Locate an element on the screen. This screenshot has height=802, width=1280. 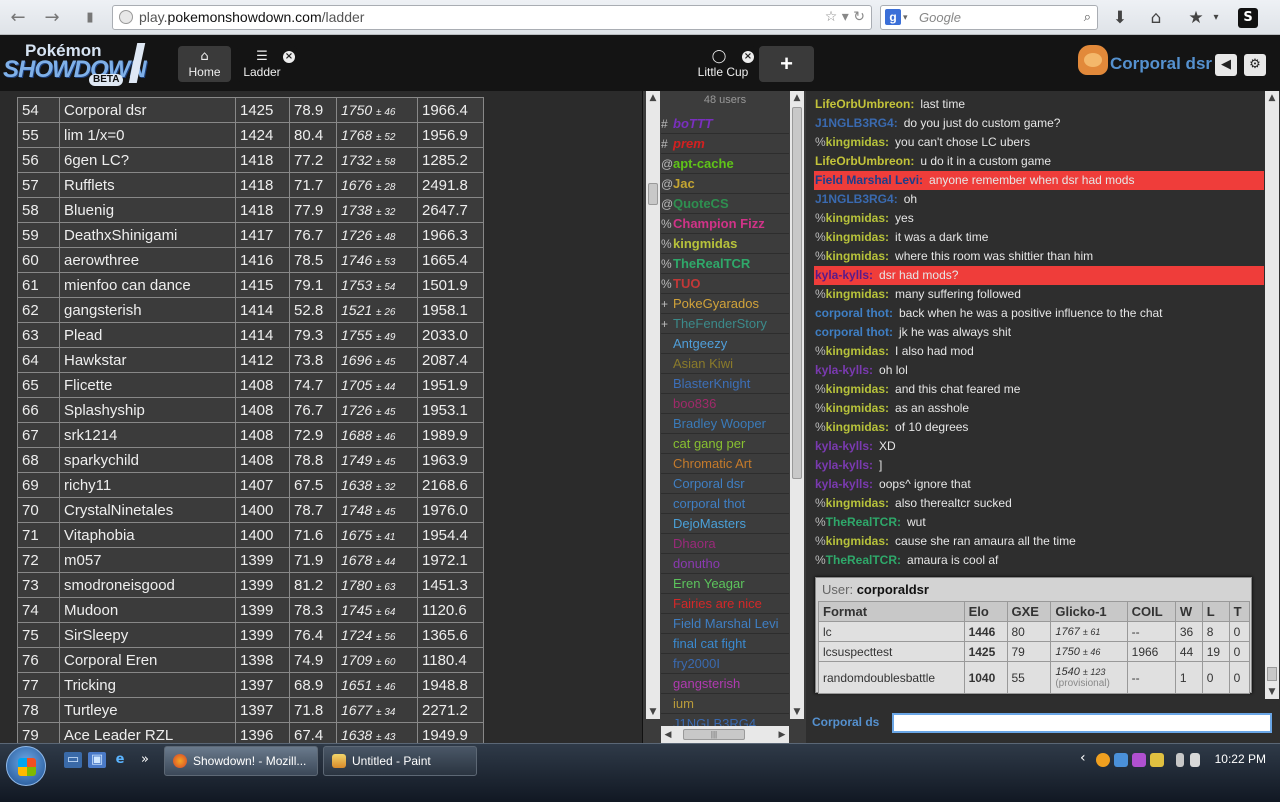
user-list-name: Antgeezy is located at coordinates (700, 343).